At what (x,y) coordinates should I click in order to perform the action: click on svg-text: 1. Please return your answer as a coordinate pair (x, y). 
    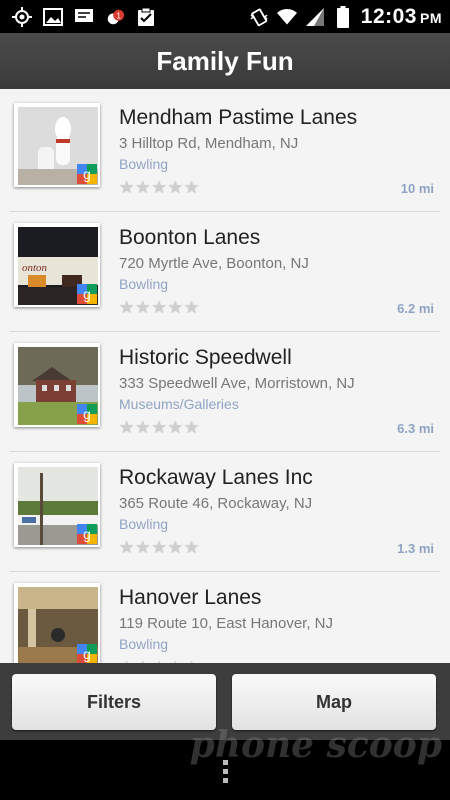
    Looking at the image, I should click on (118, 15).